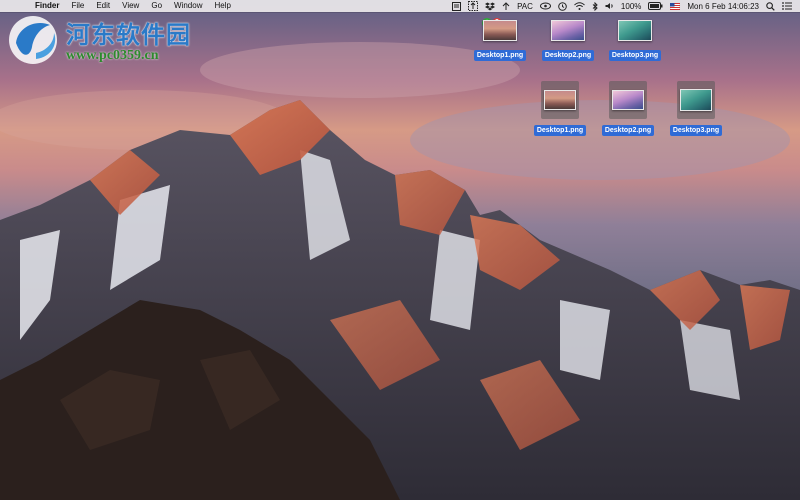 This screenshot has height=500, width=800. What do you see at coordinates (222, 6) in the screenshot?
I see `menu-help: Help` at bounding box center [222, 6].